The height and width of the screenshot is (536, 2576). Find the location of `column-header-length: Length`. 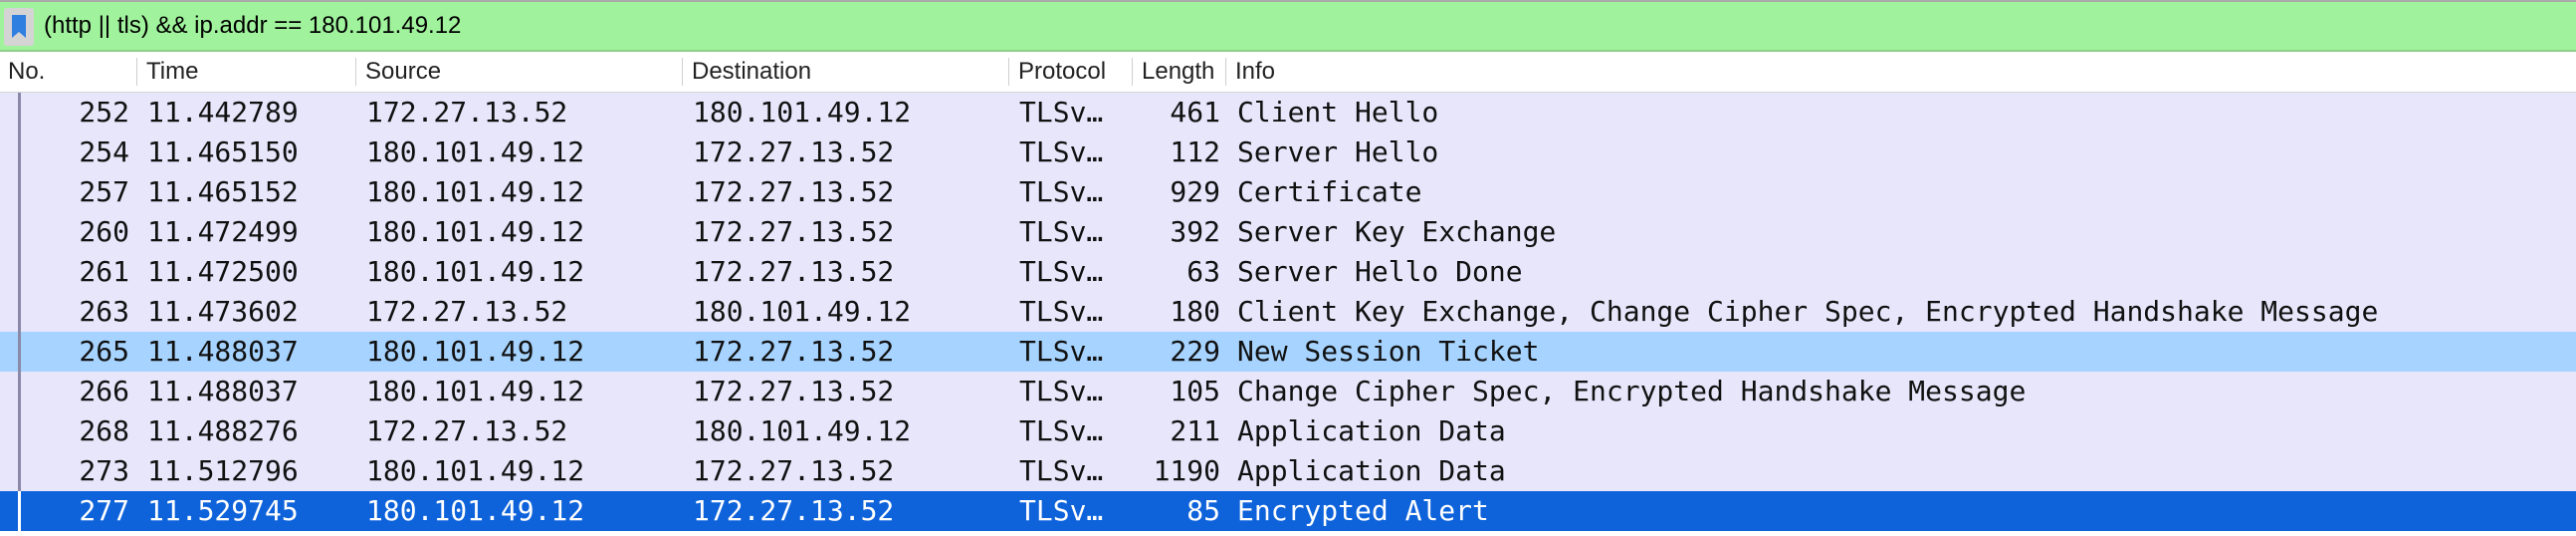

column-header-length: Length is located at coordinates (1178, 72).